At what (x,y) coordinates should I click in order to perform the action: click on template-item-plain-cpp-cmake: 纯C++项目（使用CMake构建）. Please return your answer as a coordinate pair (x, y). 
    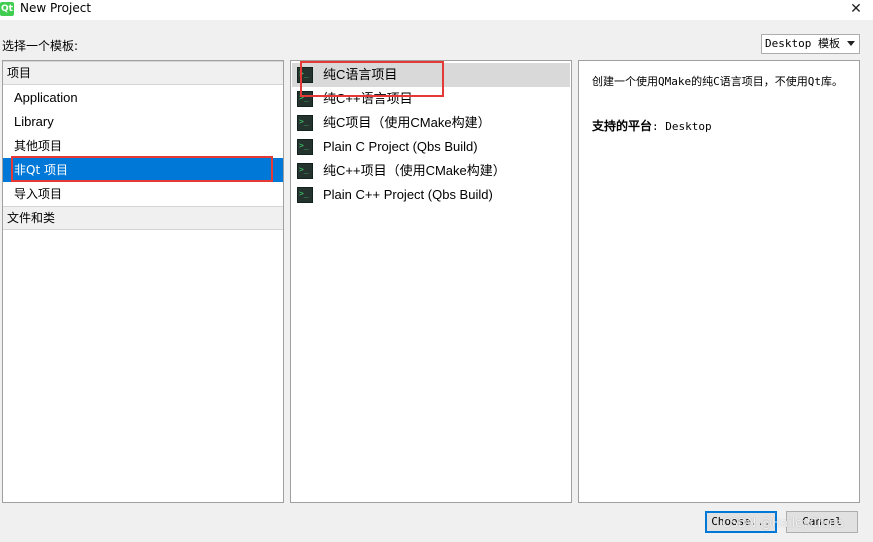
    Looking at the image, I should click on (431, 171).